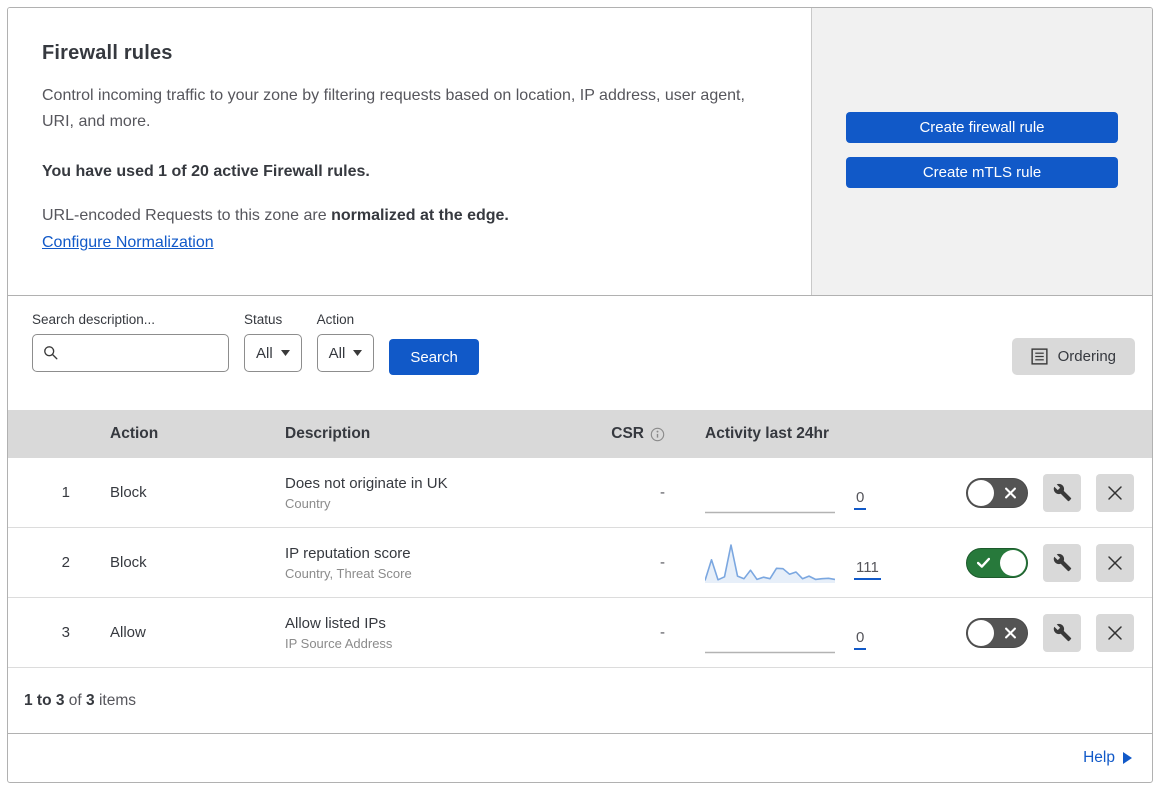 The width and height of the screenshot is (1161, 791). Describe the element at coordinates (1099, 757) in the screenshot. I see `help-link-label: Help` at that location.